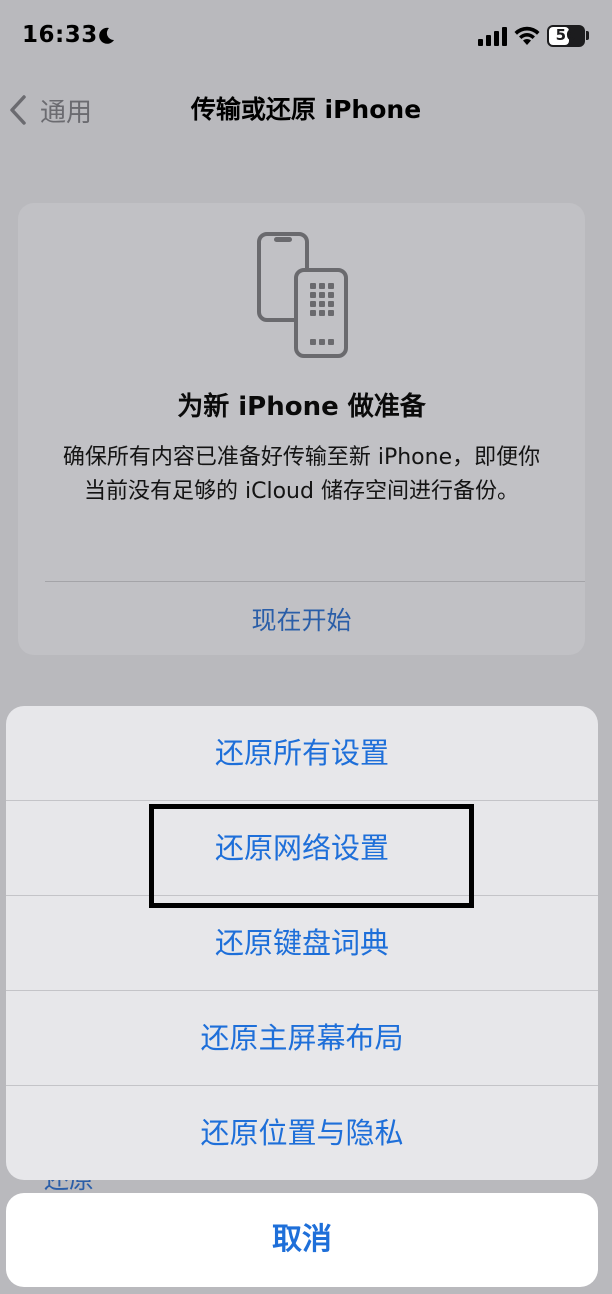 This screenshot has width=612, height=1294. Describe the element at coordinates (301, 619) in the screenshot. I see `get-started-button: 现在开始` at that location.